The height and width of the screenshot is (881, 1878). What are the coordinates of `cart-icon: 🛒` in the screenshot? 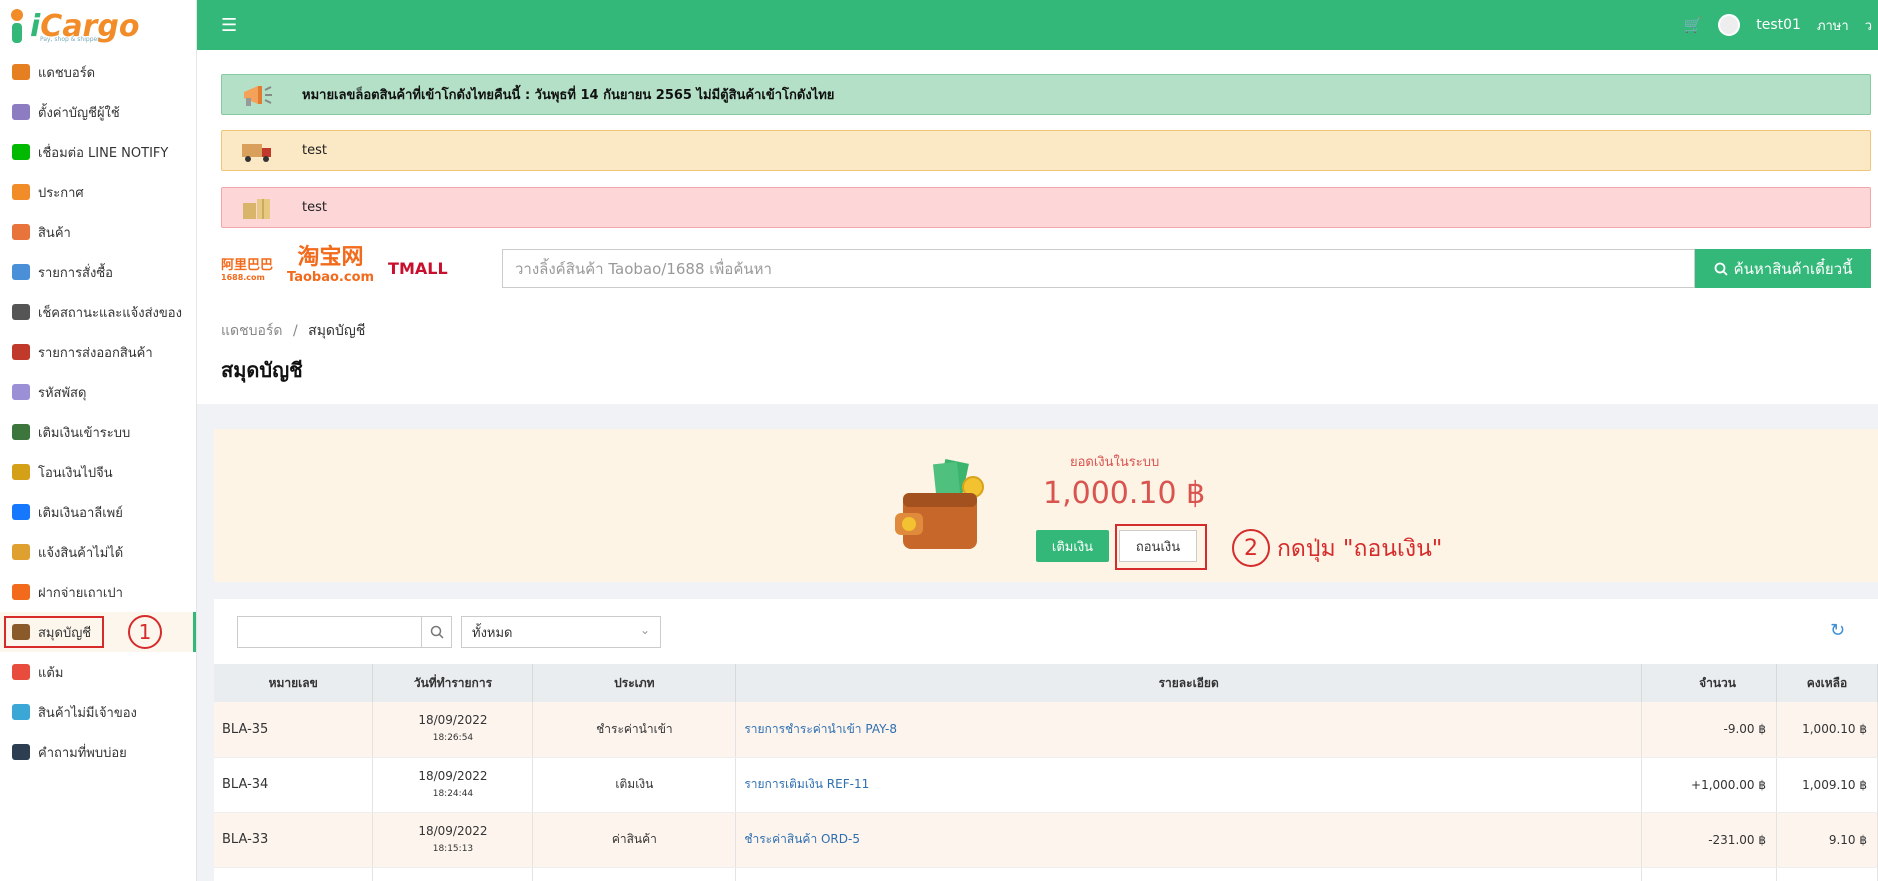 It's located at (1693, 25).